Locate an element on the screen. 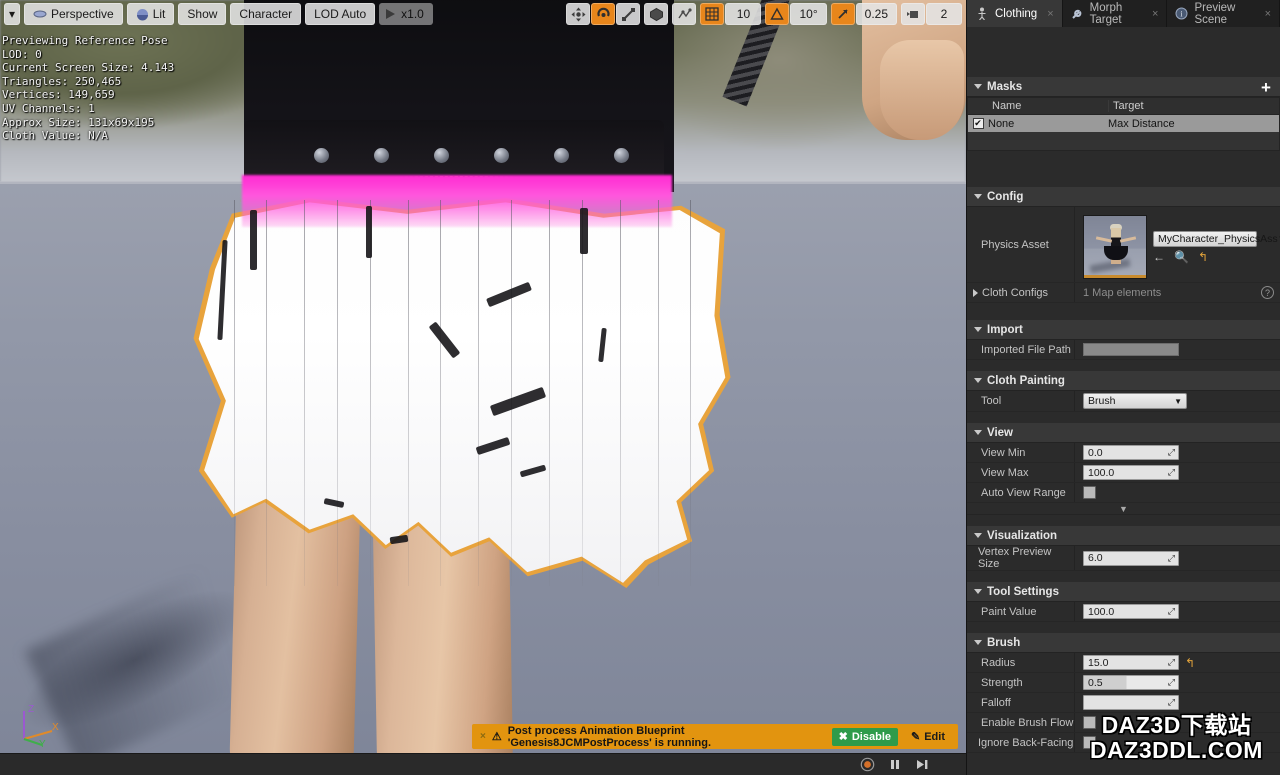 The width and height of the screenshot is (1280, 775). imported-file-path-field is located at coordinates (1131, 349).